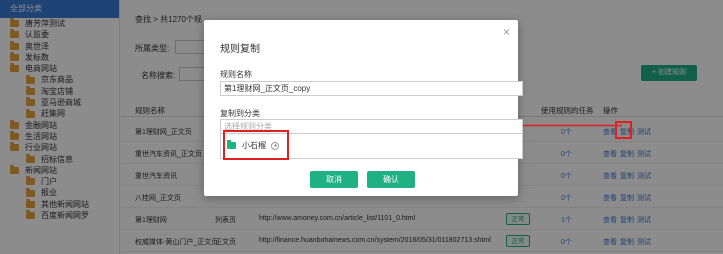  What do you see at coordinates (371, 88) in the screenshot?
I see `rule-name-input: 第1理财网_正文页_copy` at bounding box center [371, 88].